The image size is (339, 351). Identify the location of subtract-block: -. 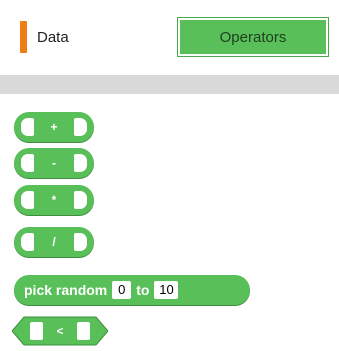
(54, 163).